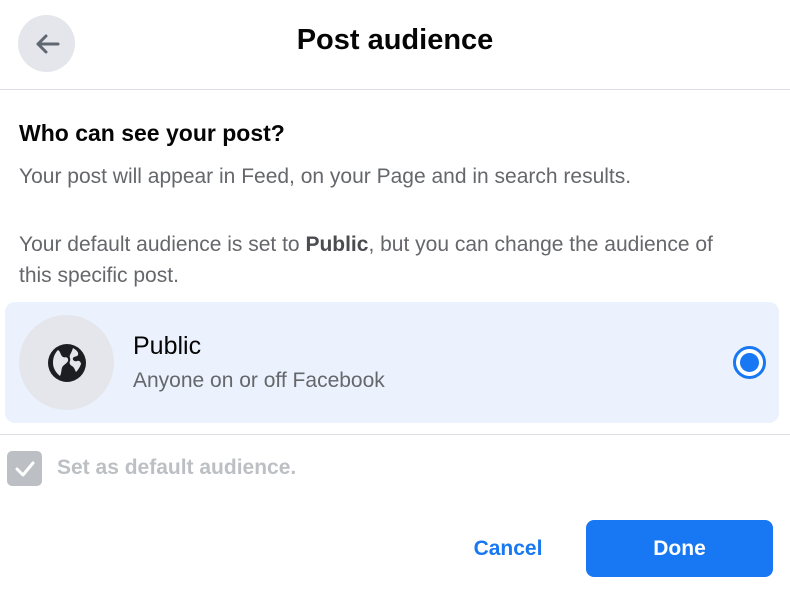 This screenshot has width=790, height=590. I want to click on default-audience-checkbox, so click(24, 468).